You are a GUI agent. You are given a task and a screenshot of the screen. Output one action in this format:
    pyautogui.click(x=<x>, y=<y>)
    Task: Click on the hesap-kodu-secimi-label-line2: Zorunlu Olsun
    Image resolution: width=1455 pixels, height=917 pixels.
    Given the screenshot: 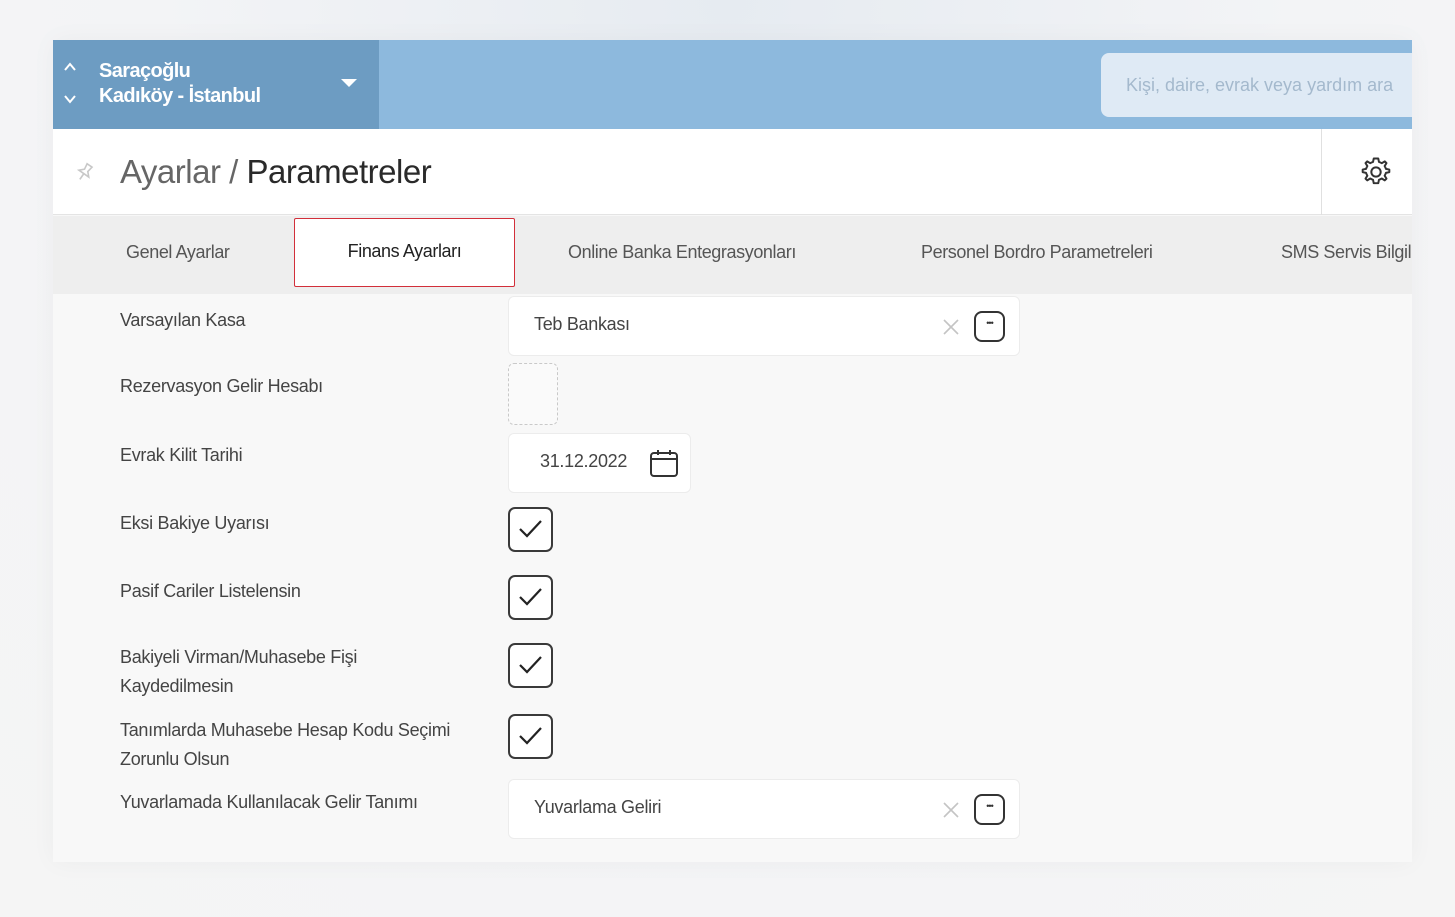 What is the action you would take?
    pyautogui.click(x=175, y=759)
    